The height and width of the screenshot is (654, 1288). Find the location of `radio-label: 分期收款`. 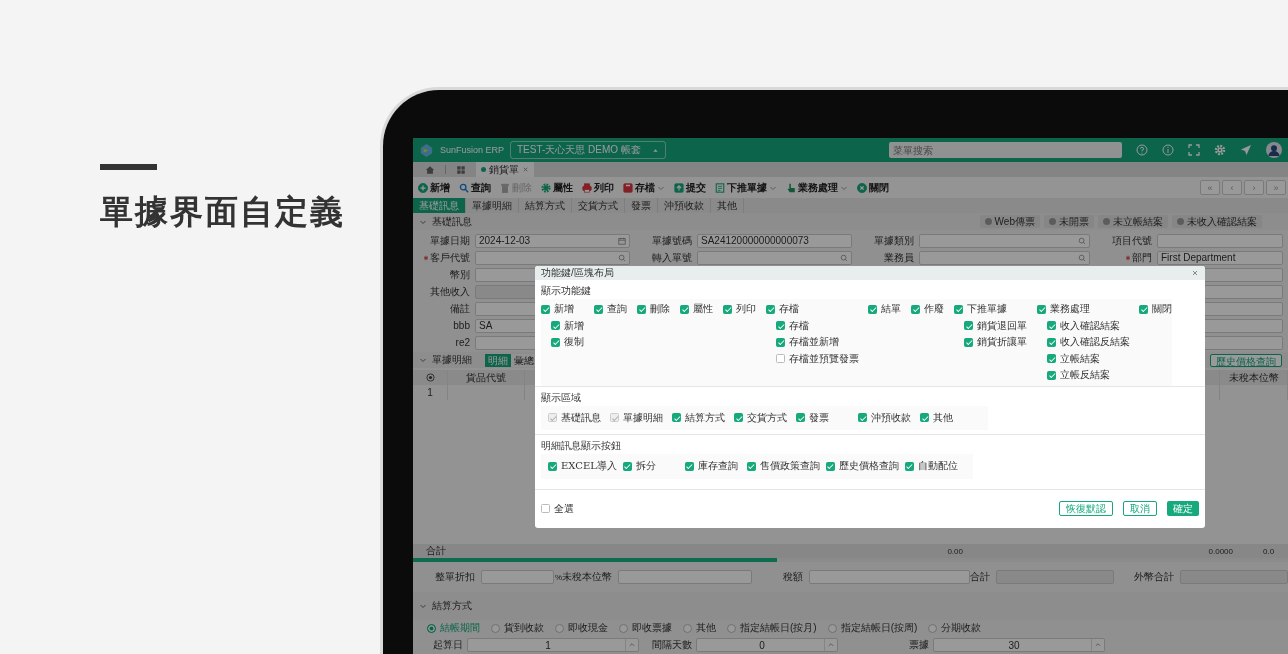

radio-label: 分期收款 is located at coordinates (961, 628).